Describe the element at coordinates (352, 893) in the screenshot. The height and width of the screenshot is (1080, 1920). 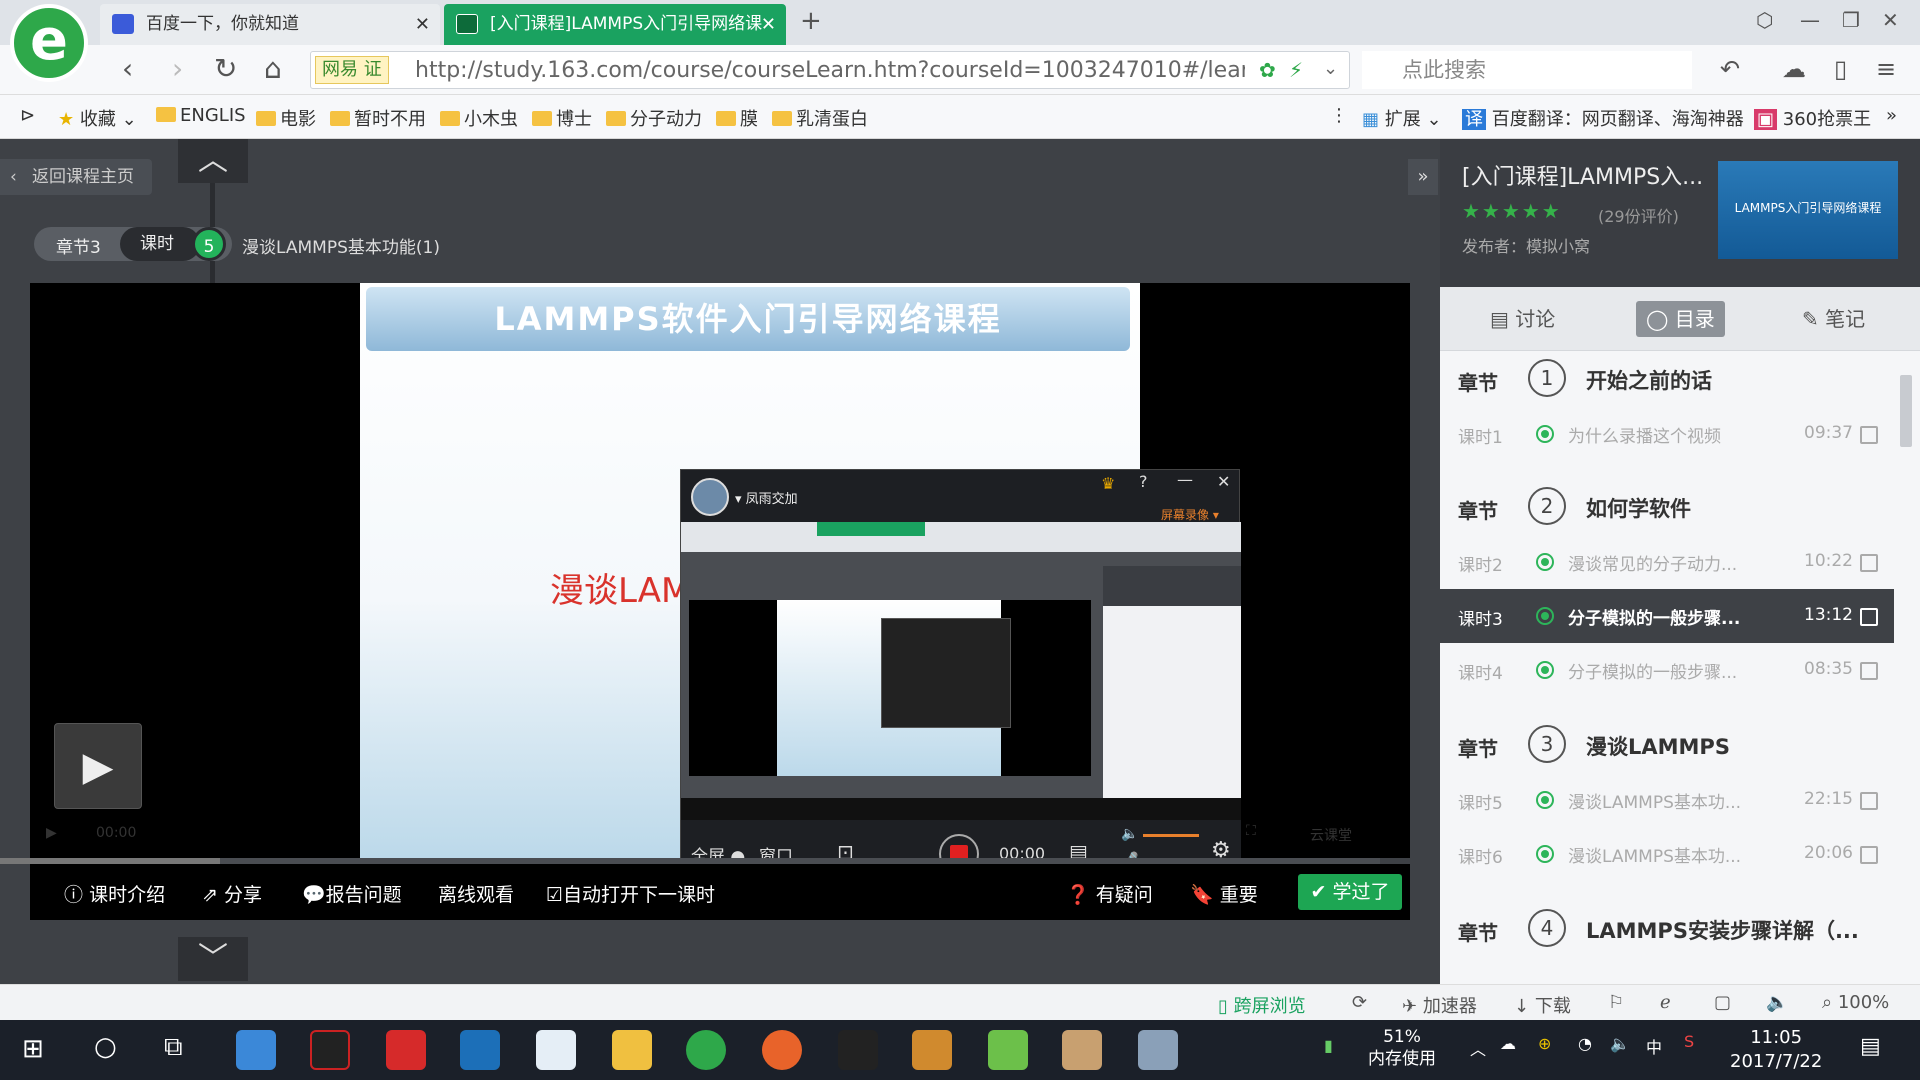
I see `report-issue-button: 💬报告问题` at that location.